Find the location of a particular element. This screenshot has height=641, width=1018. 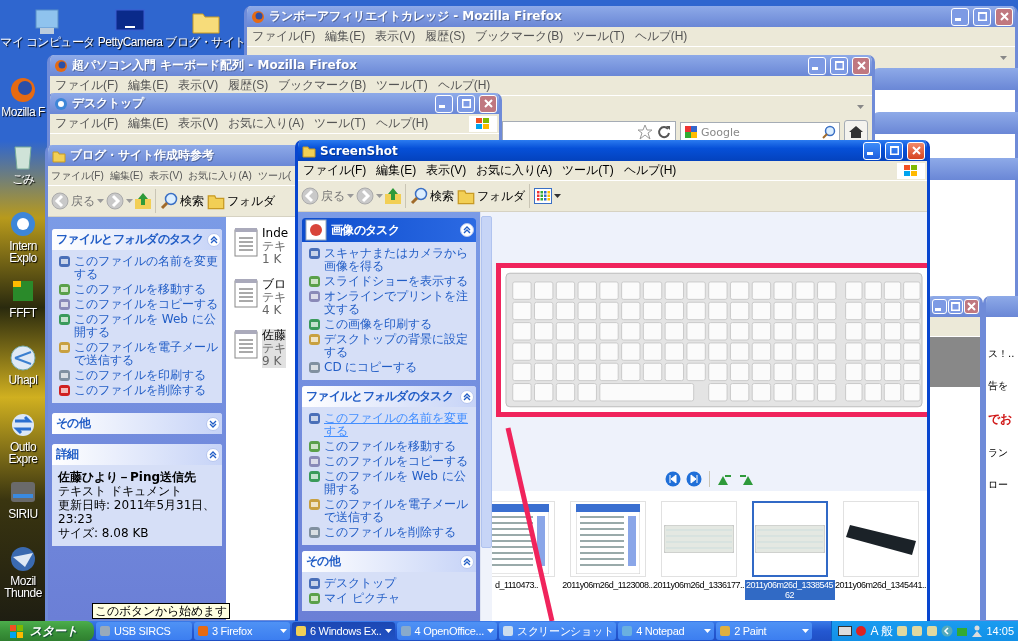

desktop-icon-label: FFFT is located at coordinates (23, 313).